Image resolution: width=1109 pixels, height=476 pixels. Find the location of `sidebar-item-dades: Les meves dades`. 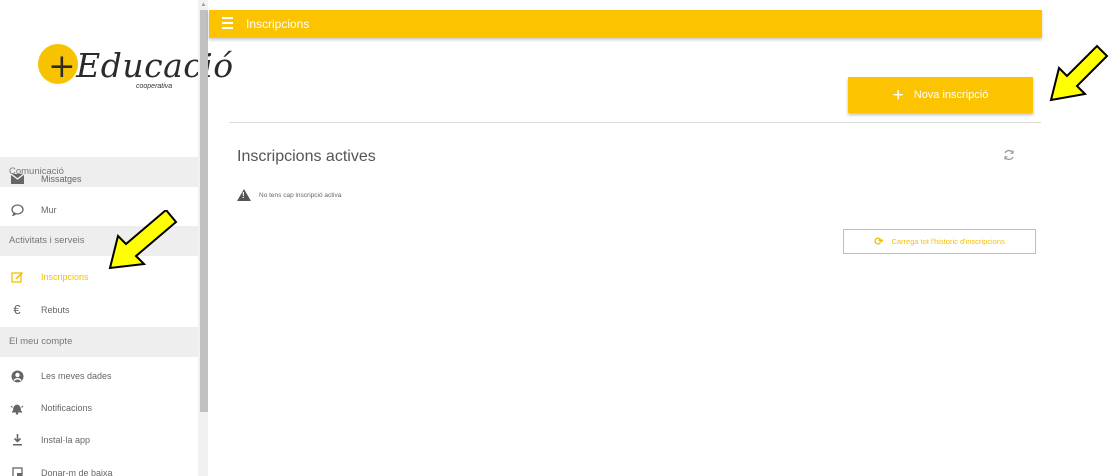

sidebar-item-dades: Les meves dades is located at coordinates (99, 376).